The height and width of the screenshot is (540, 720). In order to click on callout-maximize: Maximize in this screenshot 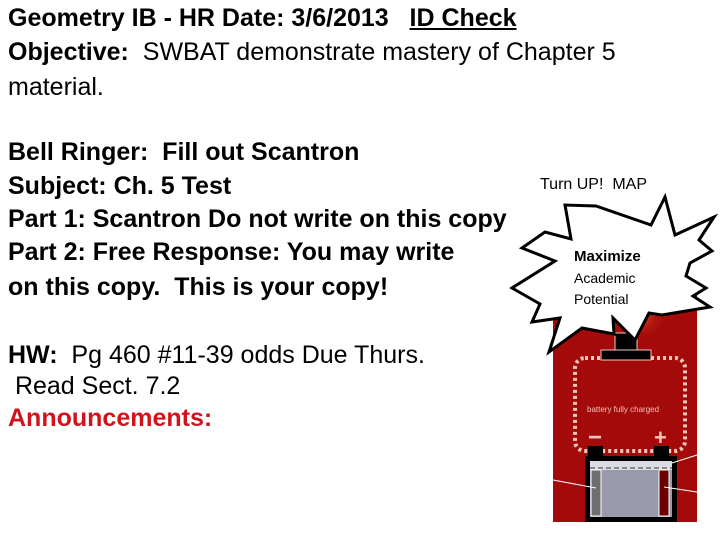, I will do `click(607, 256)`.